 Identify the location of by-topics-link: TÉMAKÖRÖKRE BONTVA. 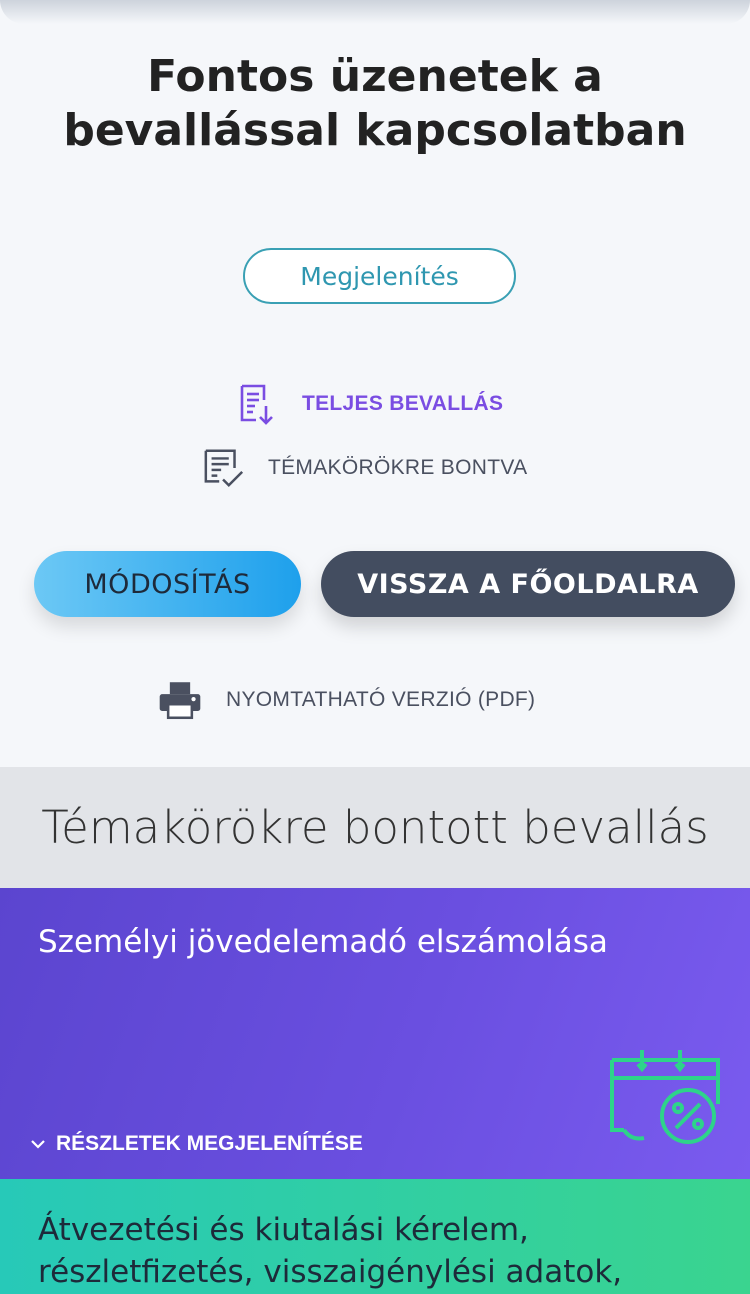
(364, 468).